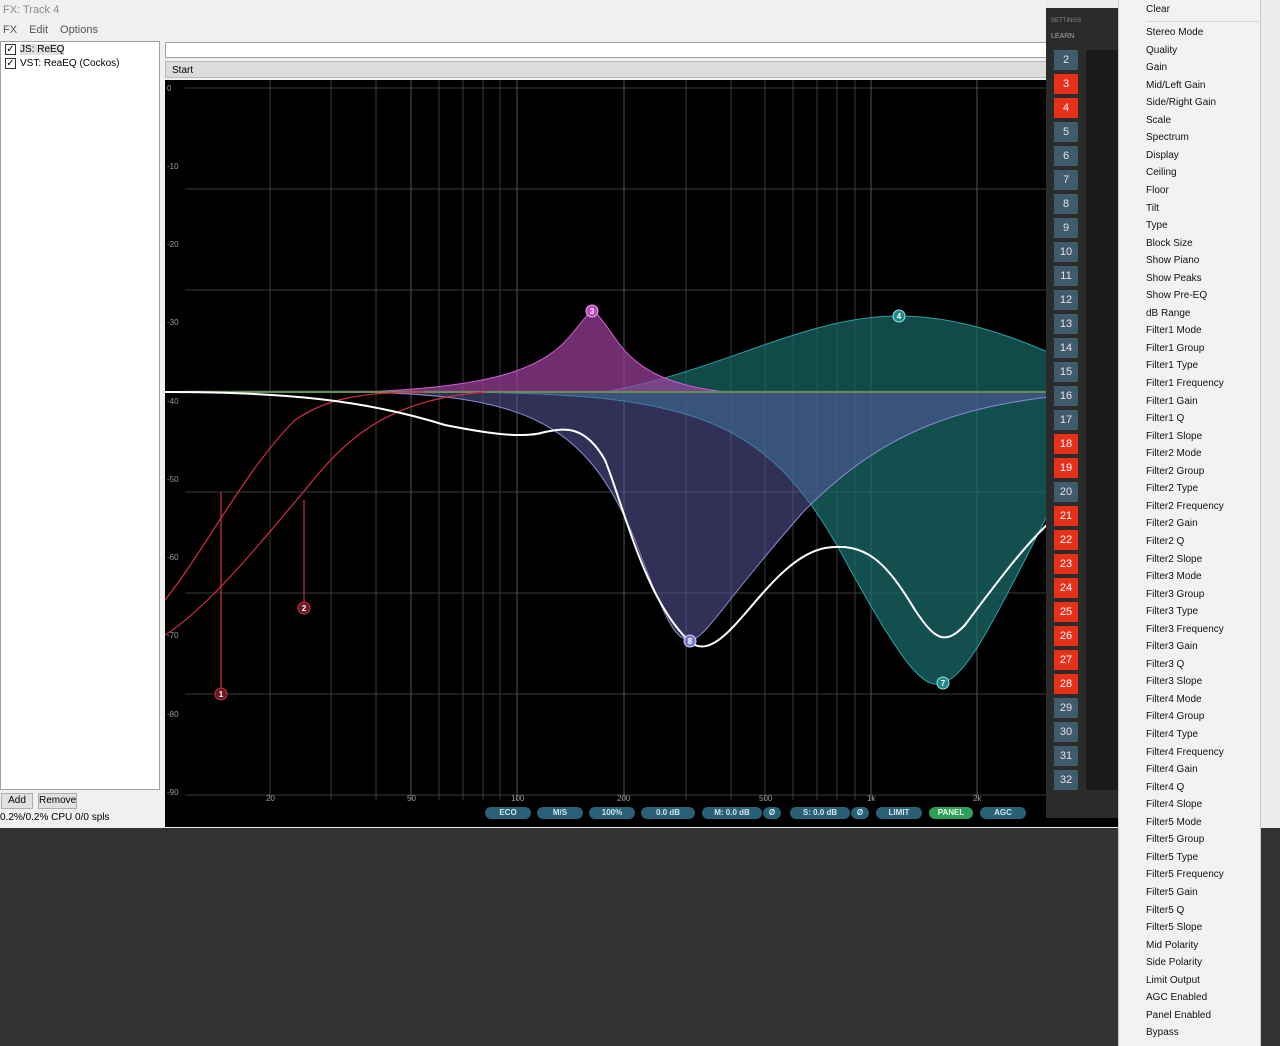  What do you see at coordinates (304, 608) in the screenshot?
I see `band-handle-2: 2` at bounding box center [304, 608].